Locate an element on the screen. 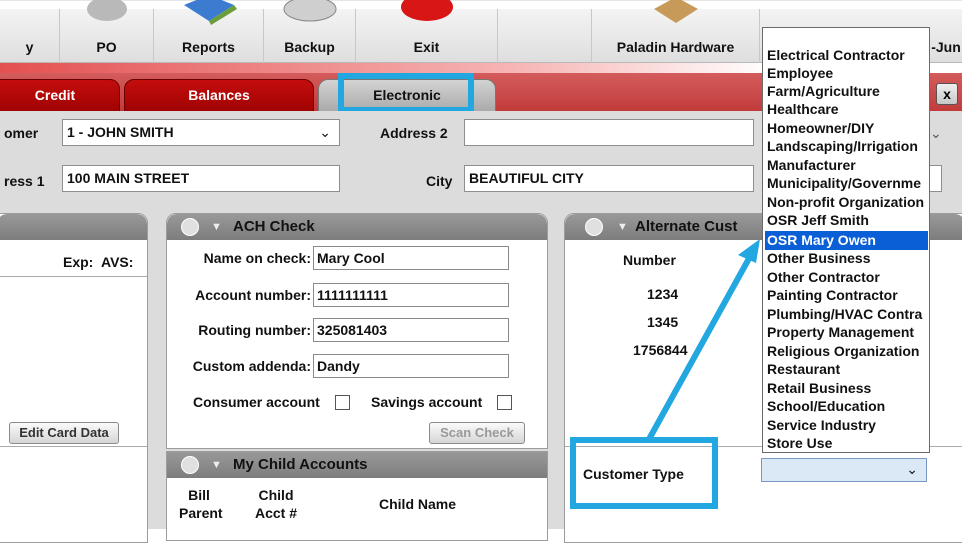  dropdown-option: Retail Business is located at coordinates (846, 388).